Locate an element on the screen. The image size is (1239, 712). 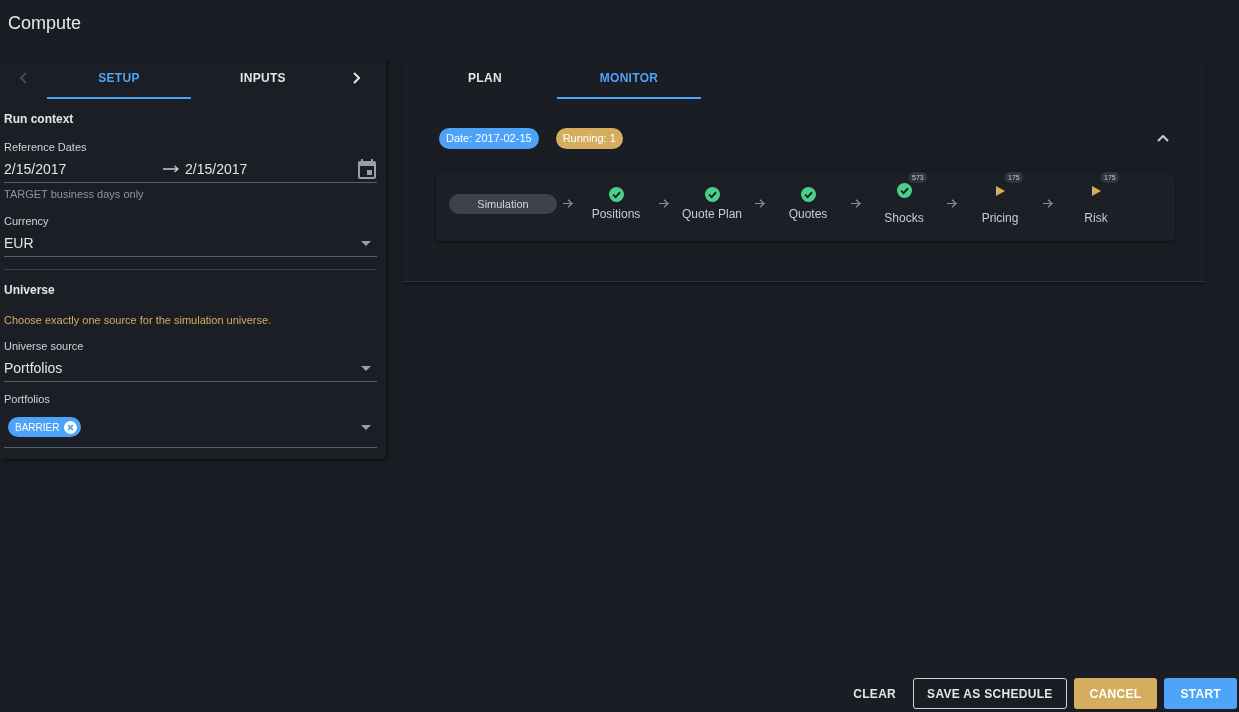
tab: MONITOR is located at coordinates (629, 78).